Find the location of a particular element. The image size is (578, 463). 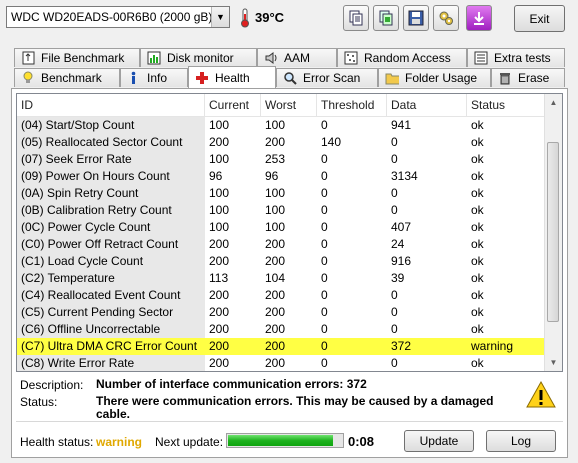

table-row: (C1) Load Cycle Count 200 200 0 916 ok is located at coordinates (281, 261).